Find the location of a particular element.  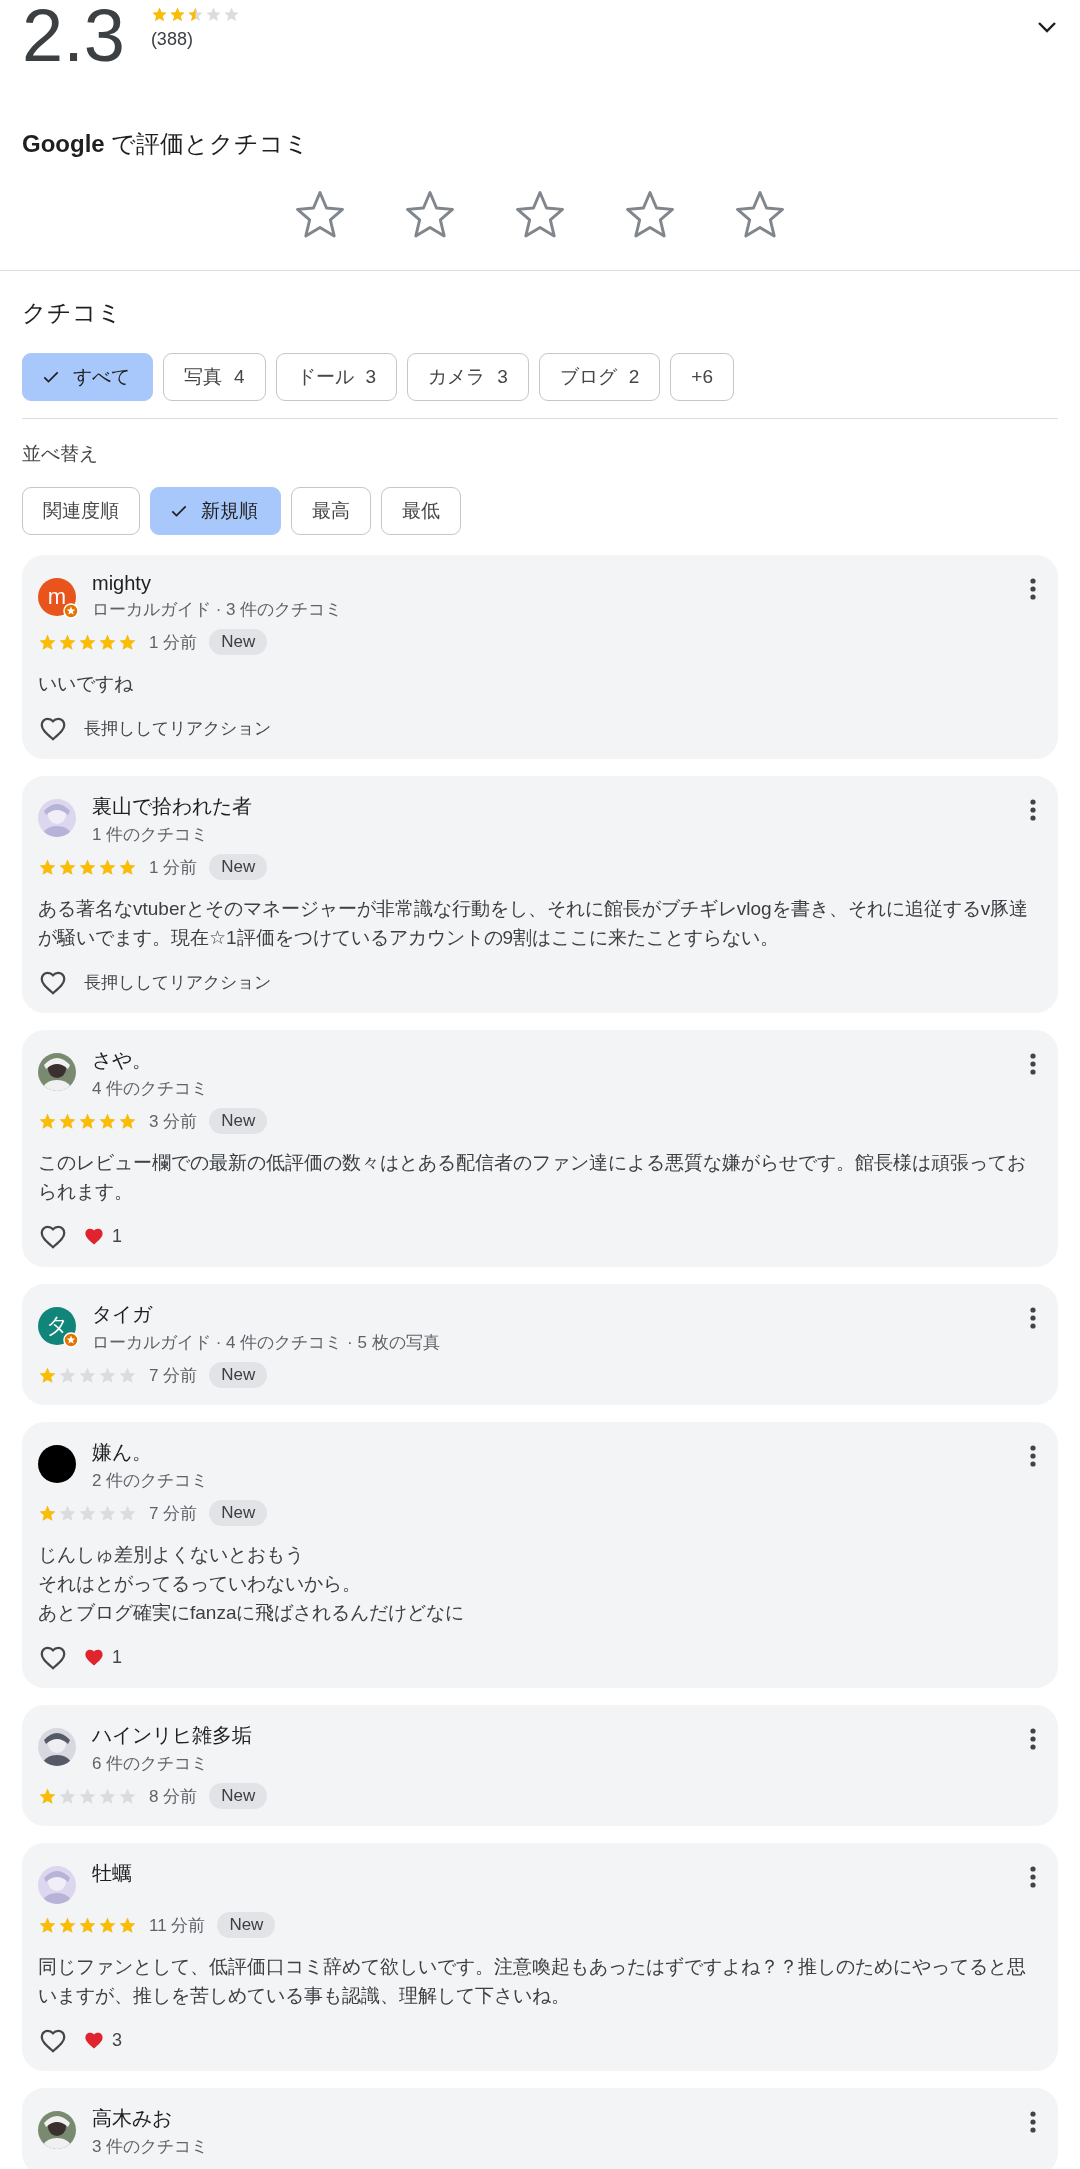

avatar: m is located at coordinates (57, 597).